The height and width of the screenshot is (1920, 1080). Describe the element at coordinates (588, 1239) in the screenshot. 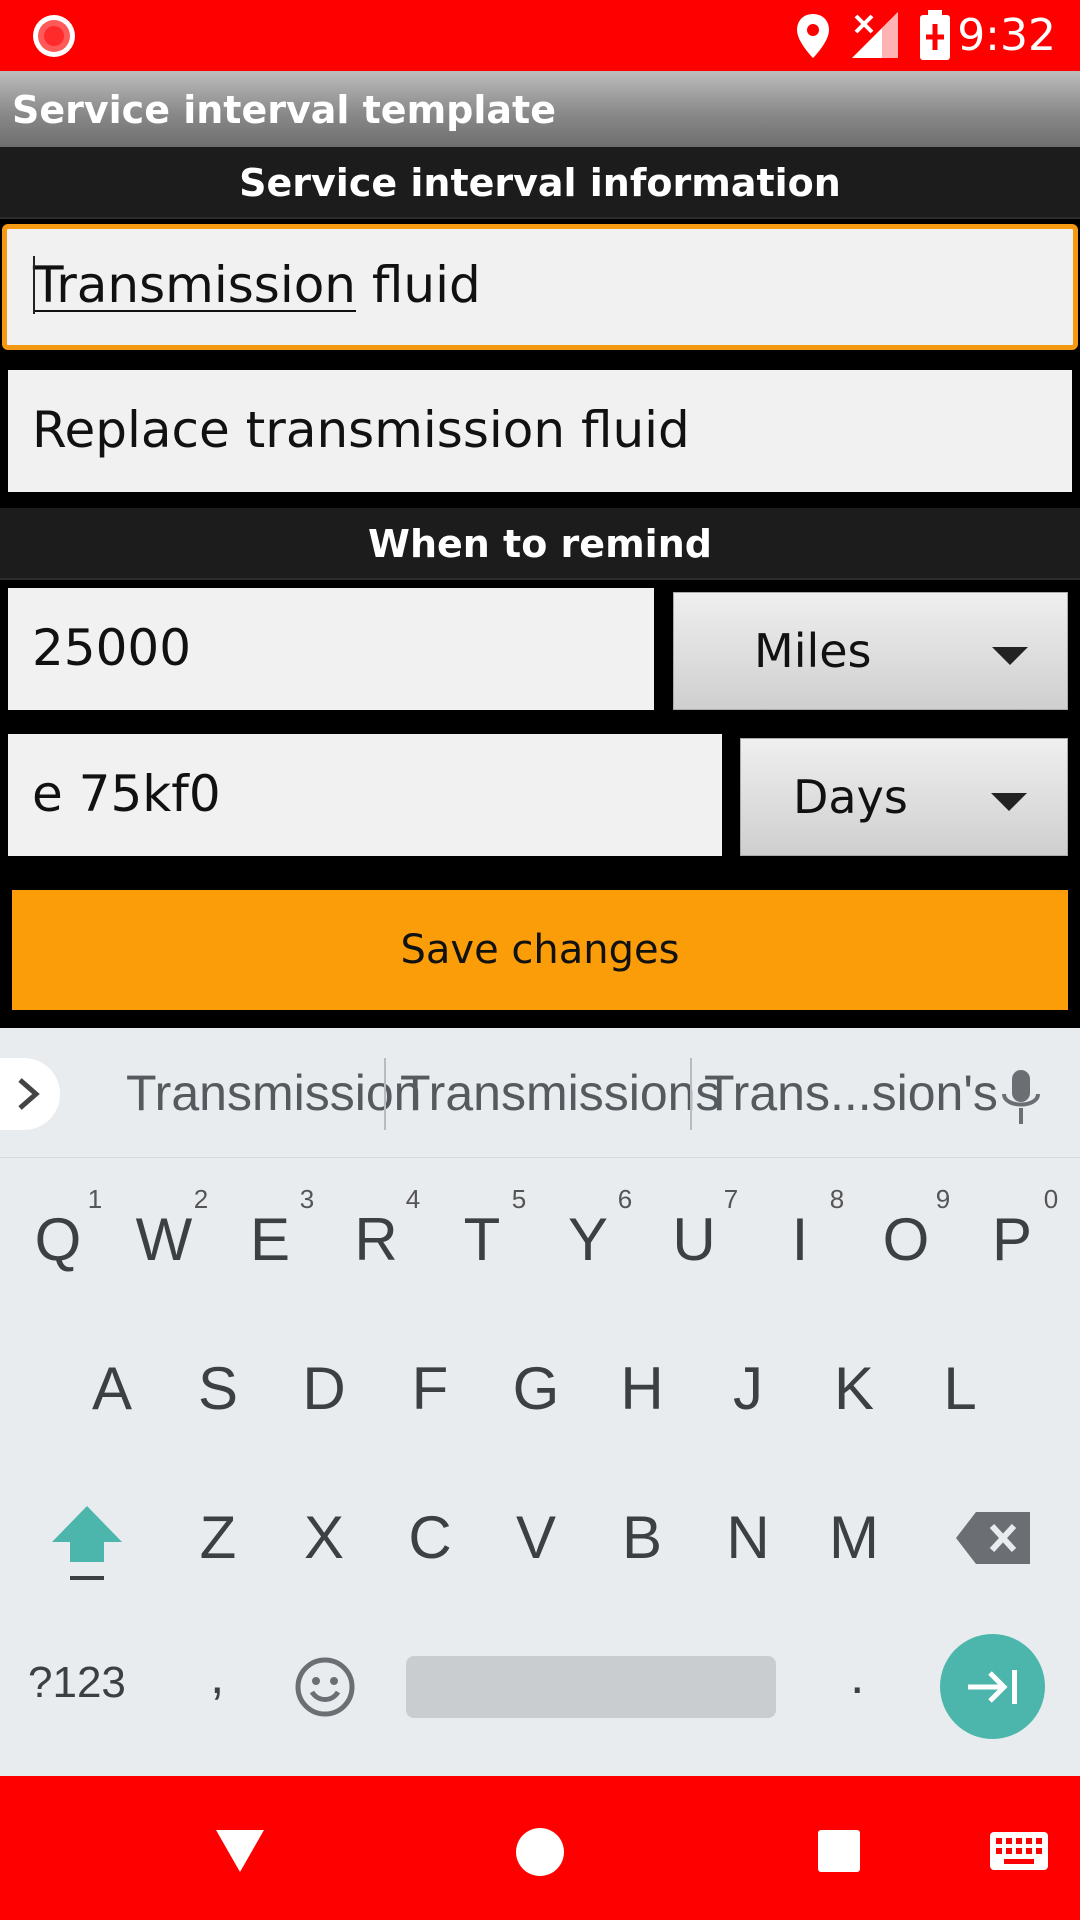

I see `key-y: Y` at that location.